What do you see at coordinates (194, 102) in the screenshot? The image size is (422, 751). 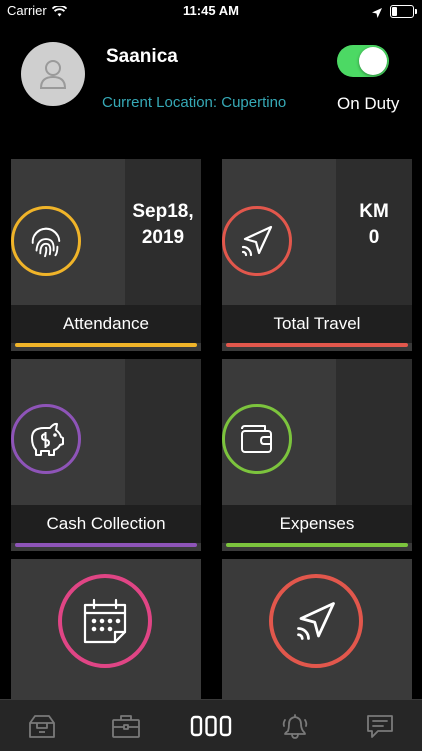 I see `current-location: Current Location: Cupertino` at bounding box center [194, 102].